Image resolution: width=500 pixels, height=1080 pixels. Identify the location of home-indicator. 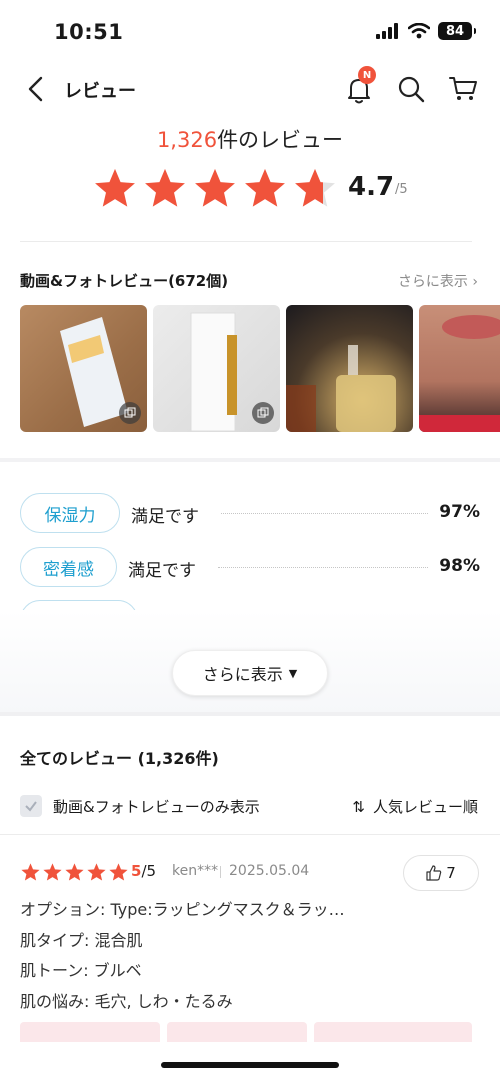
(250, 1065).